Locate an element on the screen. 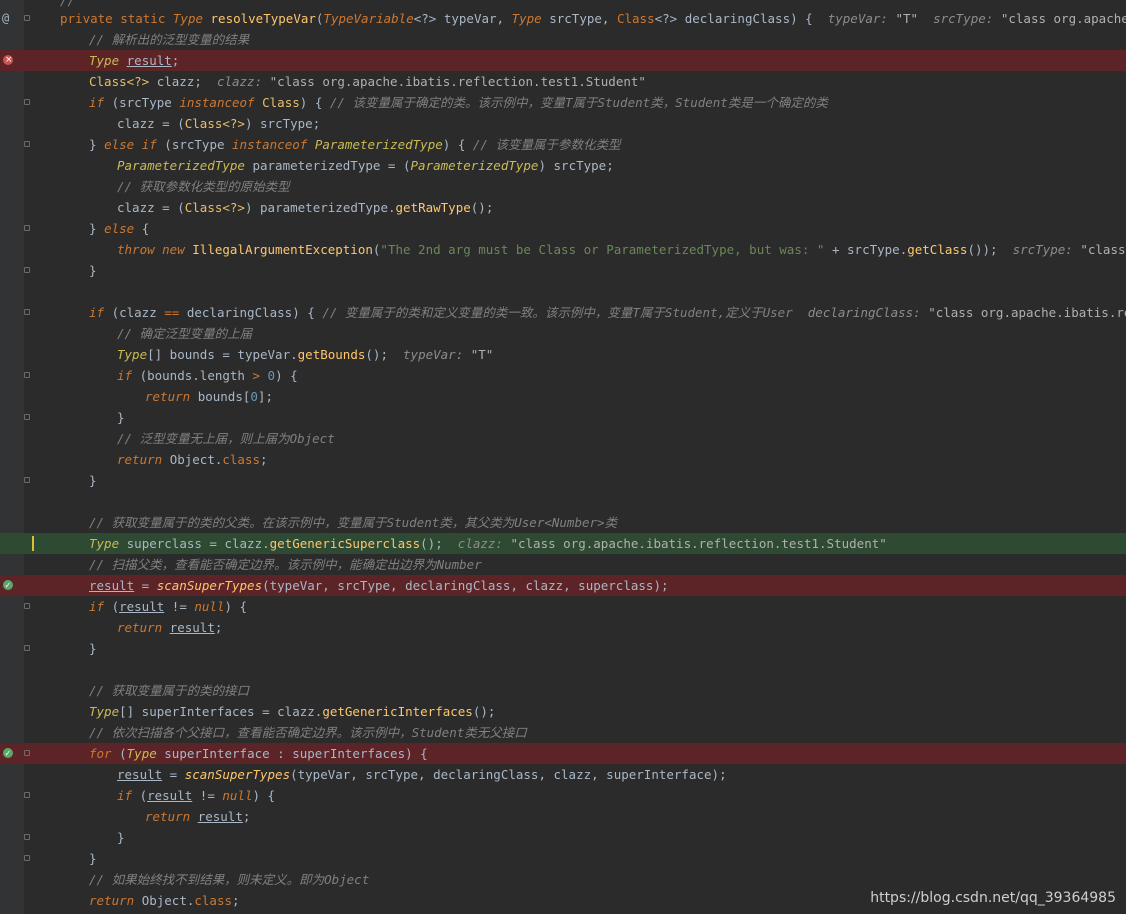  code-text: if (bounds.length > 0) { is located at coordinates (207, 375).